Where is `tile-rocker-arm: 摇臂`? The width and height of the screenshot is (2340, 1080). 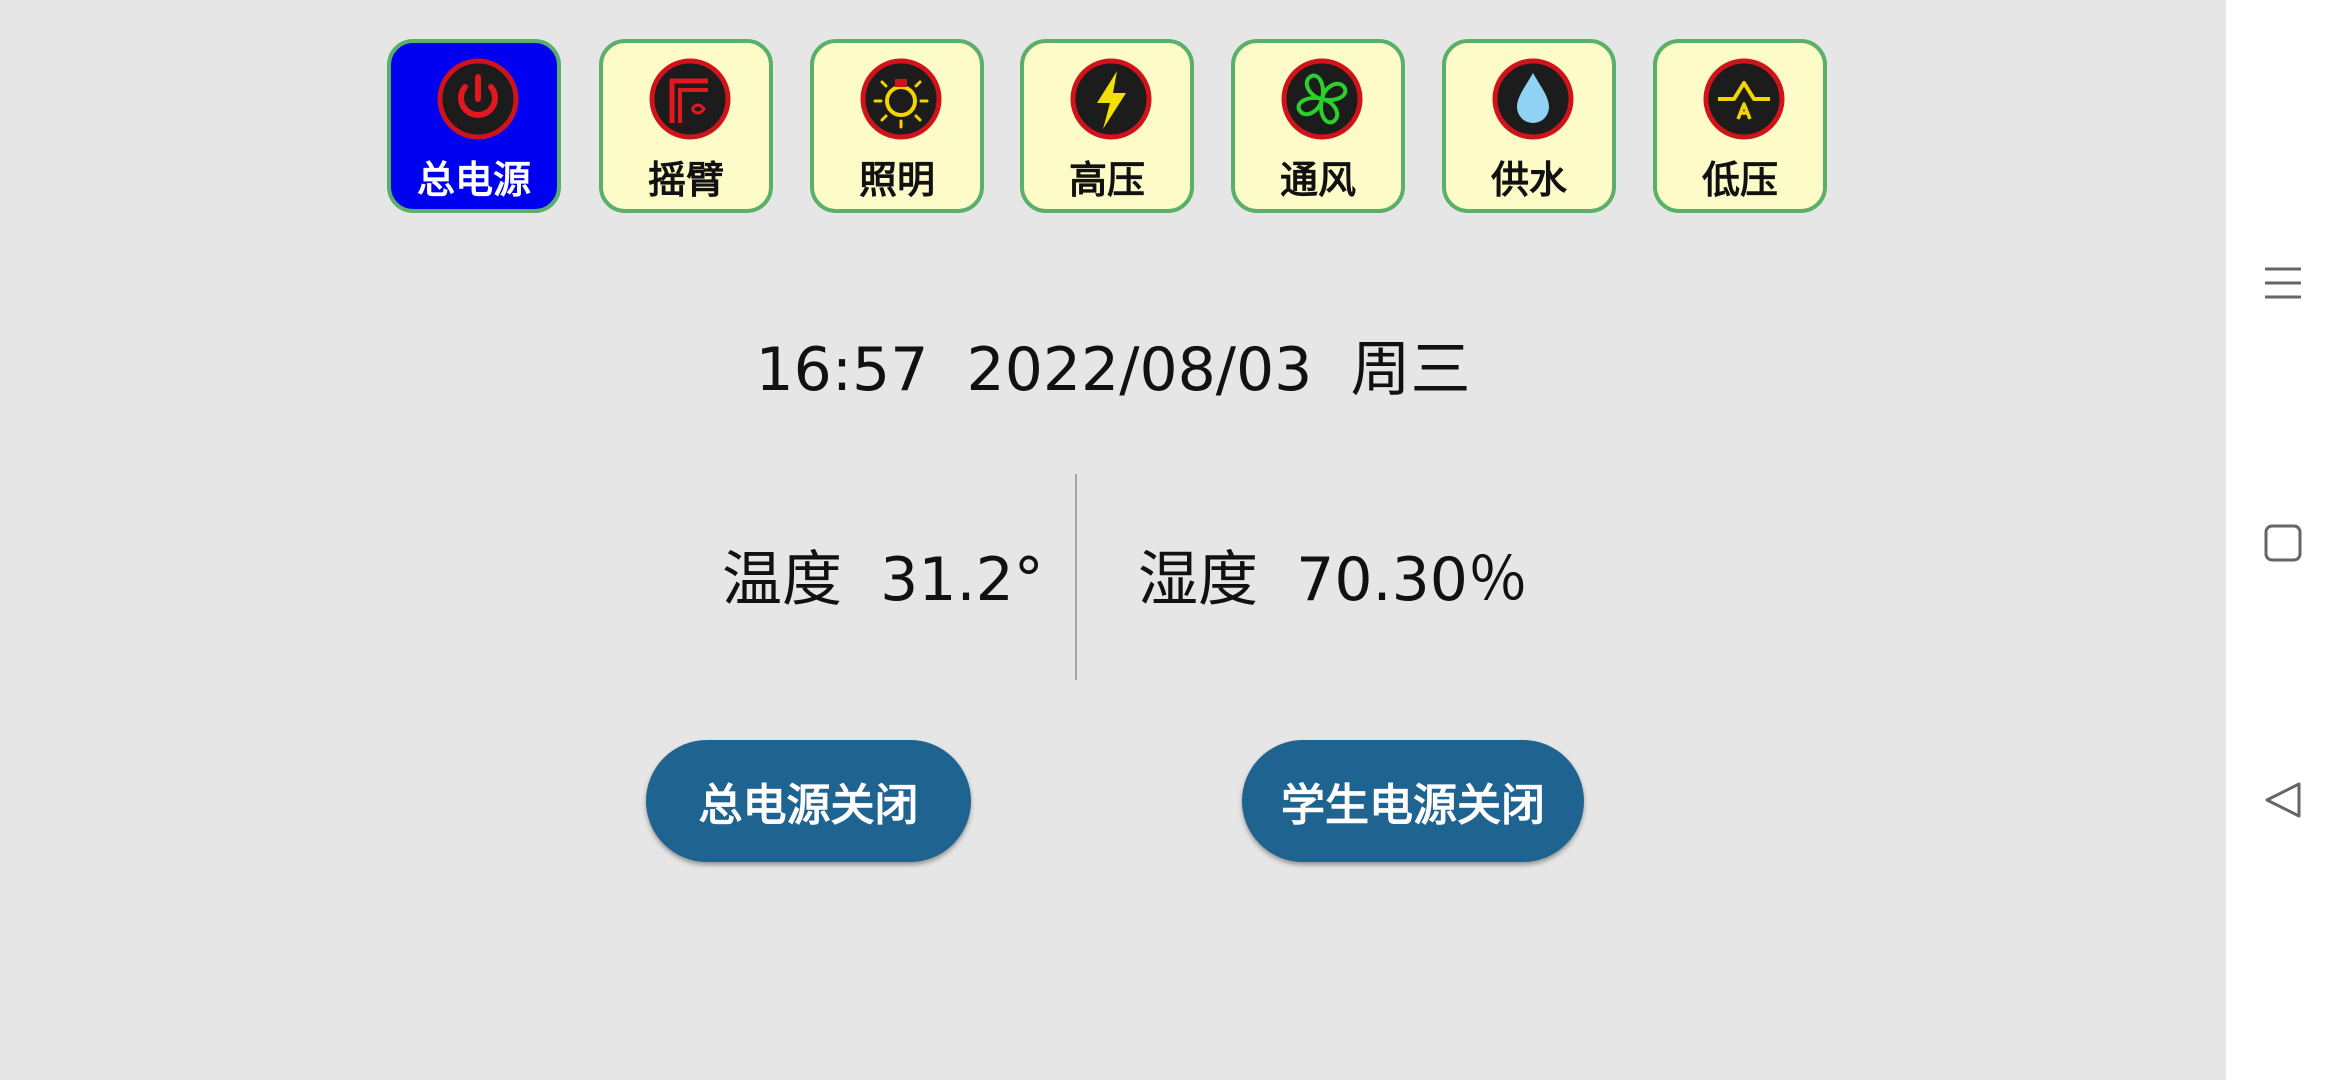
tile-rocker-arm: 摇臂 is located at coordinates (686, 126).